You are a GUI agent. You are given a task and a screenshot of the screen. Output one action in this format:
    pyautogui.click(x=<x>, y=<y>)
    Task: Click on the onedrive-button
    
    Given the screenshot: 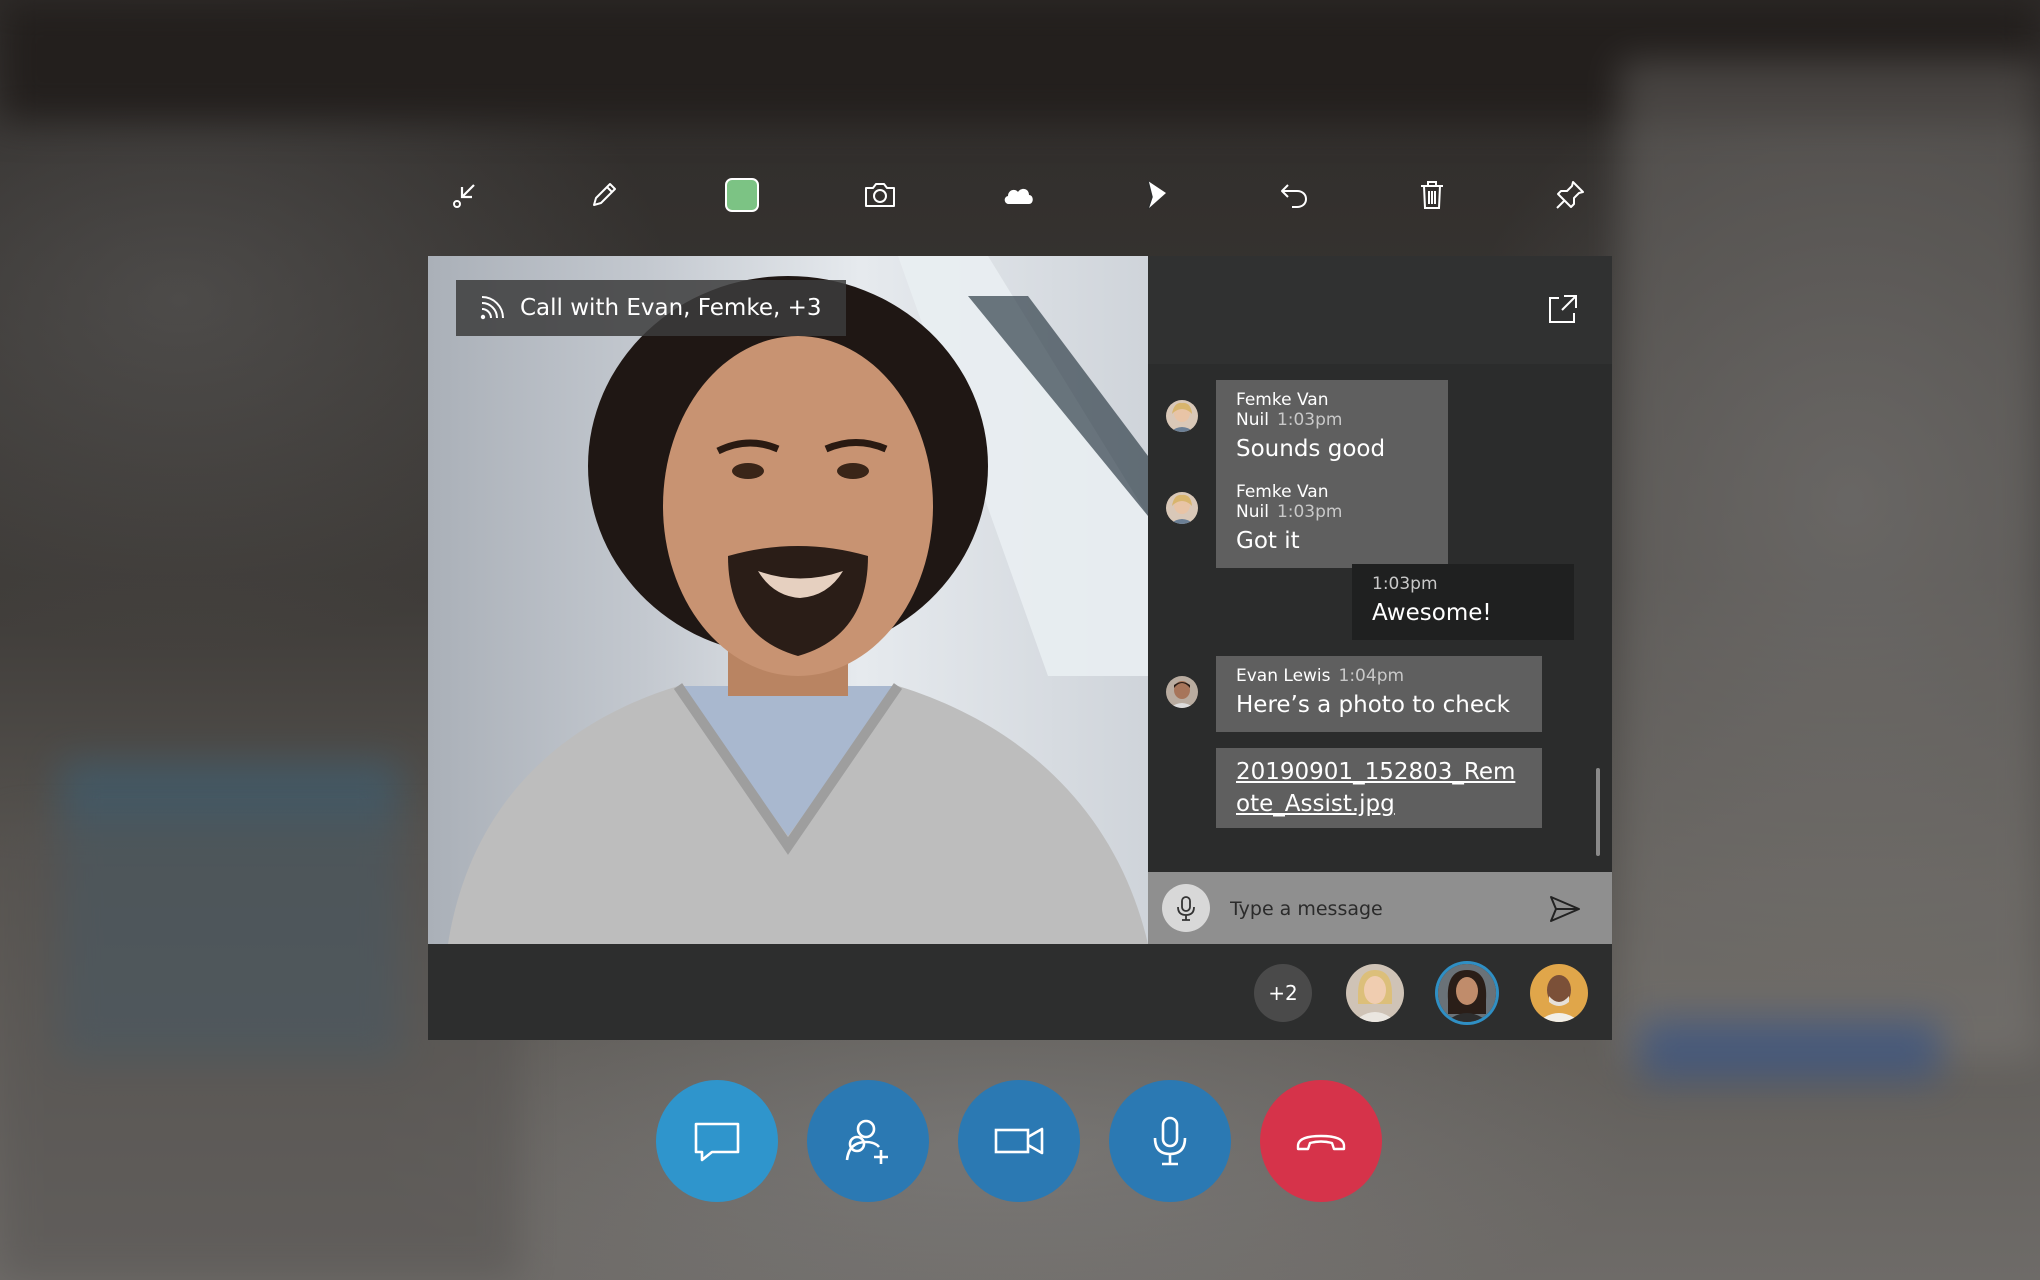 What is the action you would take?
    pyautogui.click(x=1018, y=195)
    